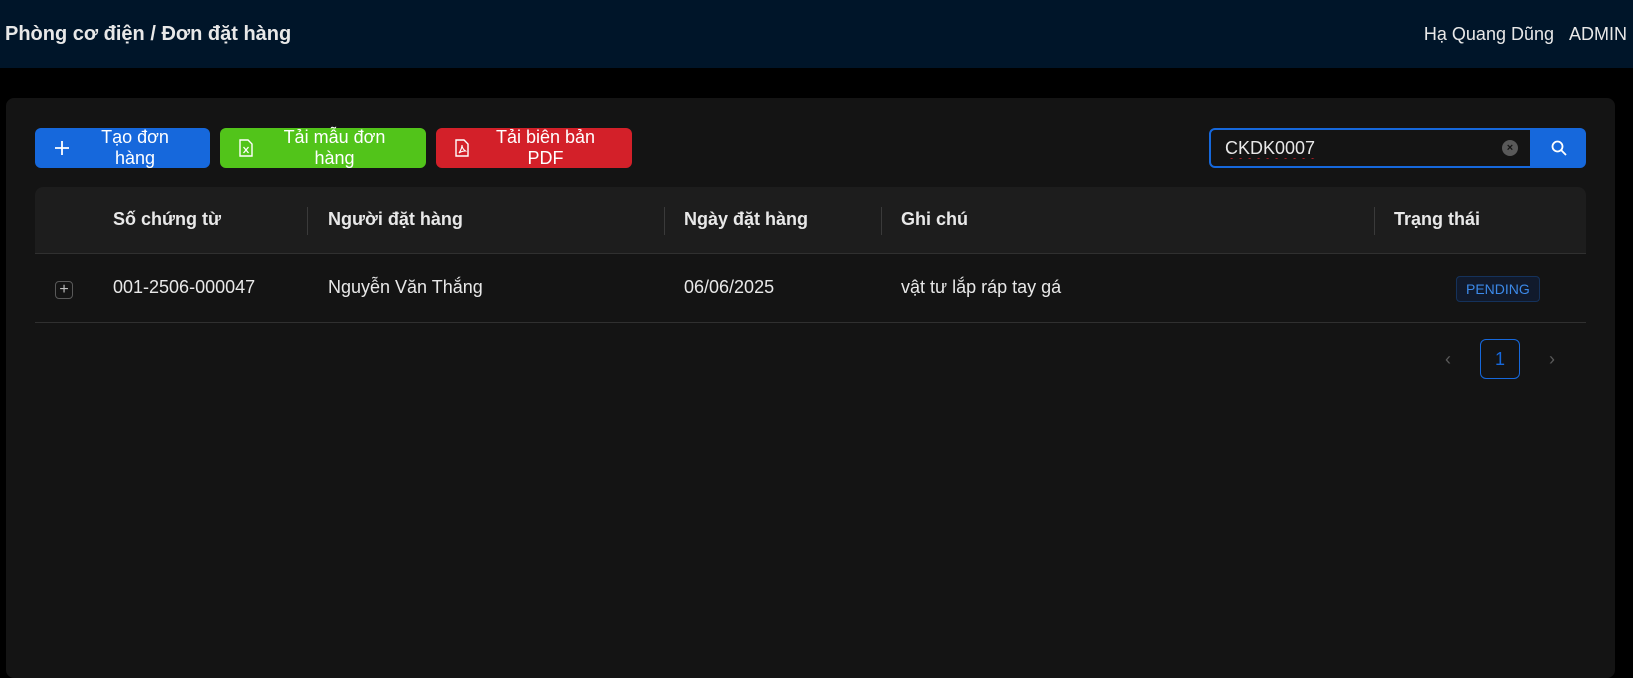 This screenshot has height=678, width=1633. Describe the element at coordinates (246, 148) in the screenshot. I see `excel-file-icon` at that location.